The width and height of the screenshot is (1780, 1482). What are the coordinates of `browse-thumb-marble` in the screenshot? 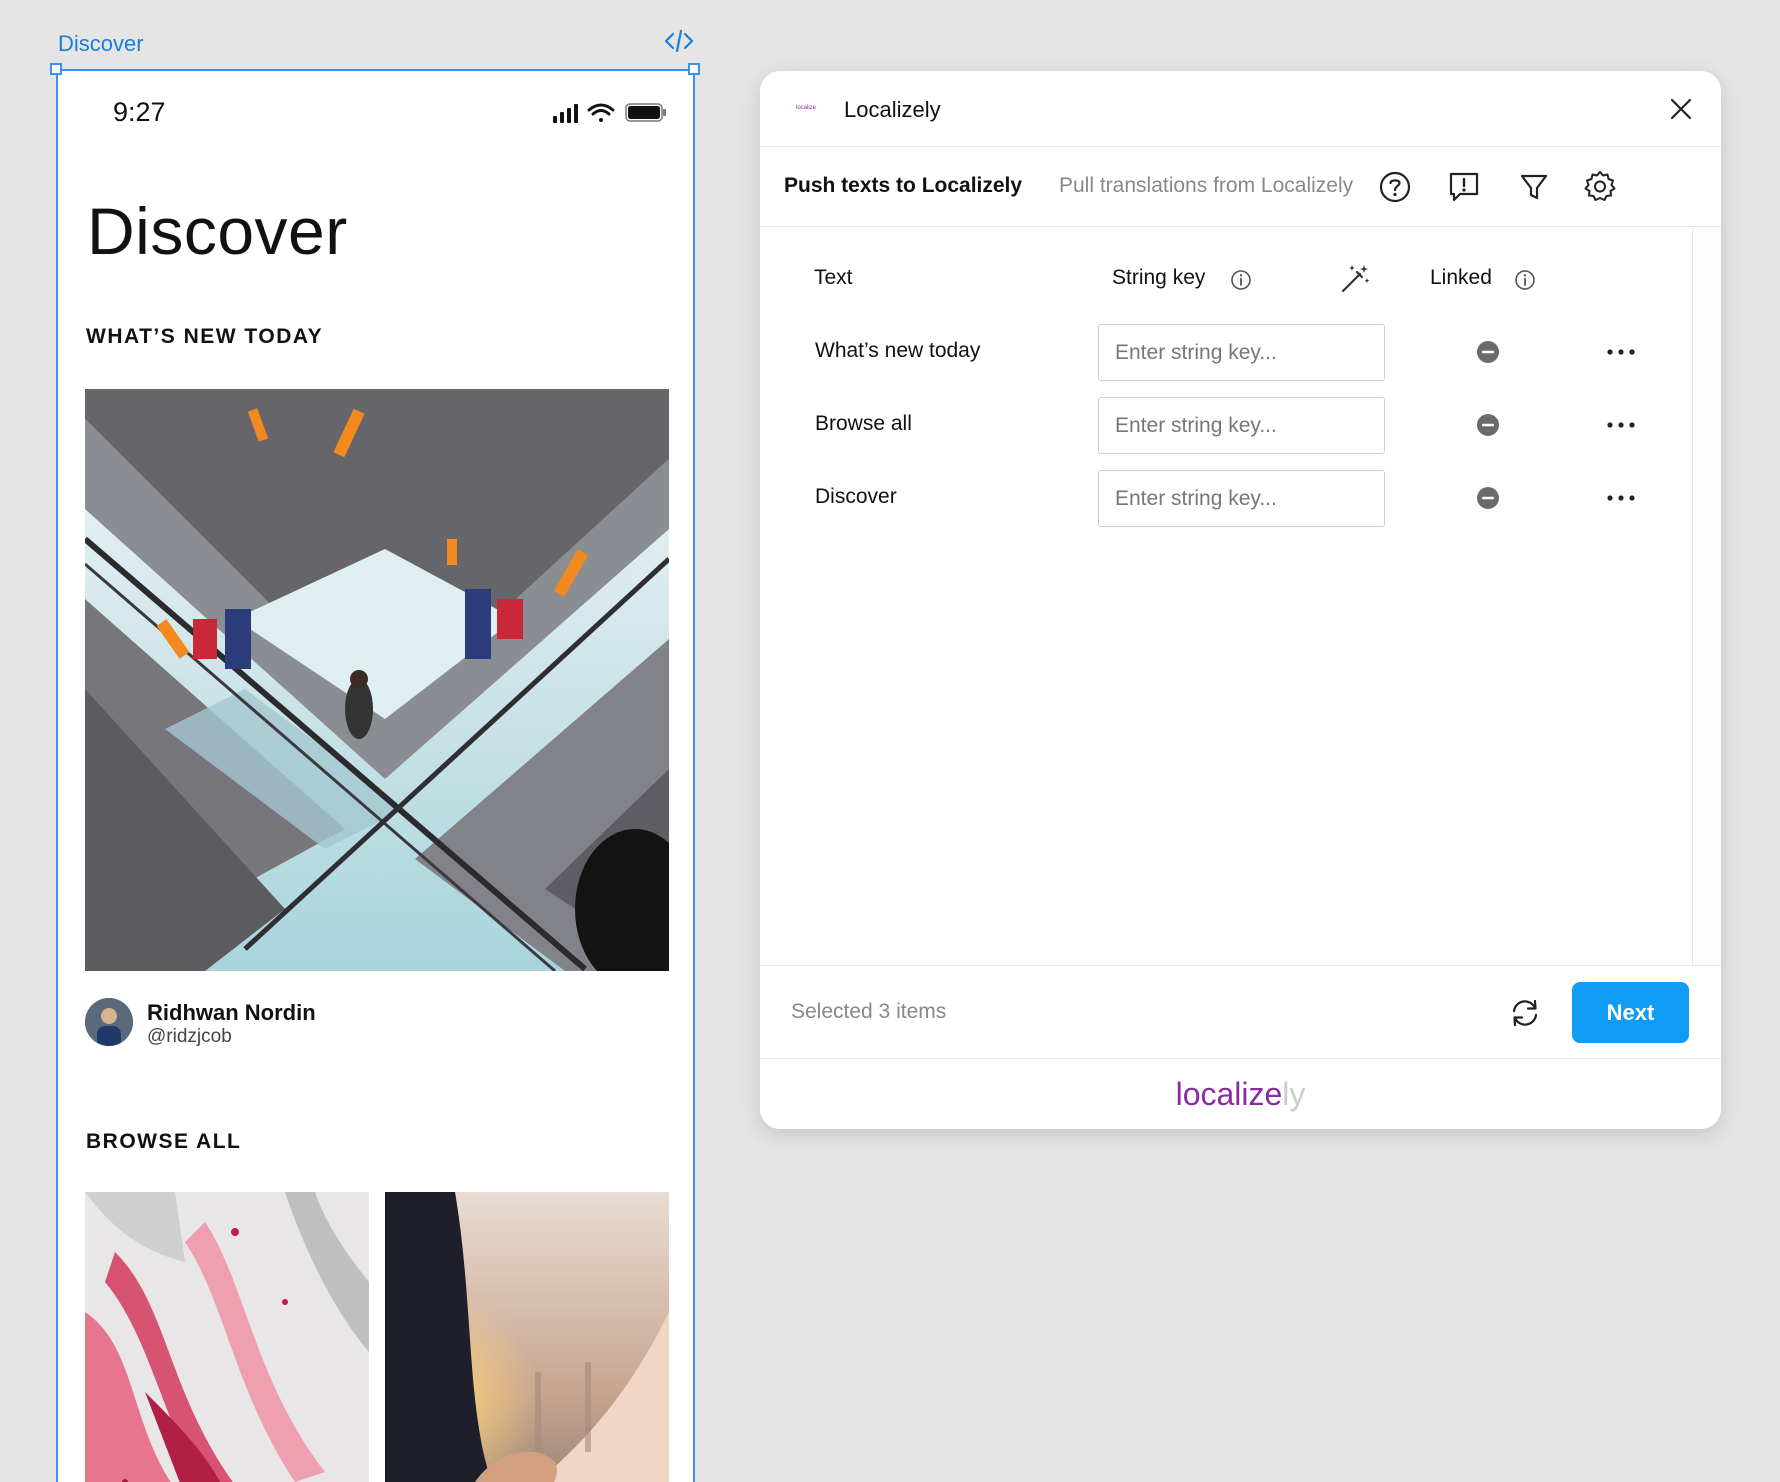 It's located at (227, 1337).